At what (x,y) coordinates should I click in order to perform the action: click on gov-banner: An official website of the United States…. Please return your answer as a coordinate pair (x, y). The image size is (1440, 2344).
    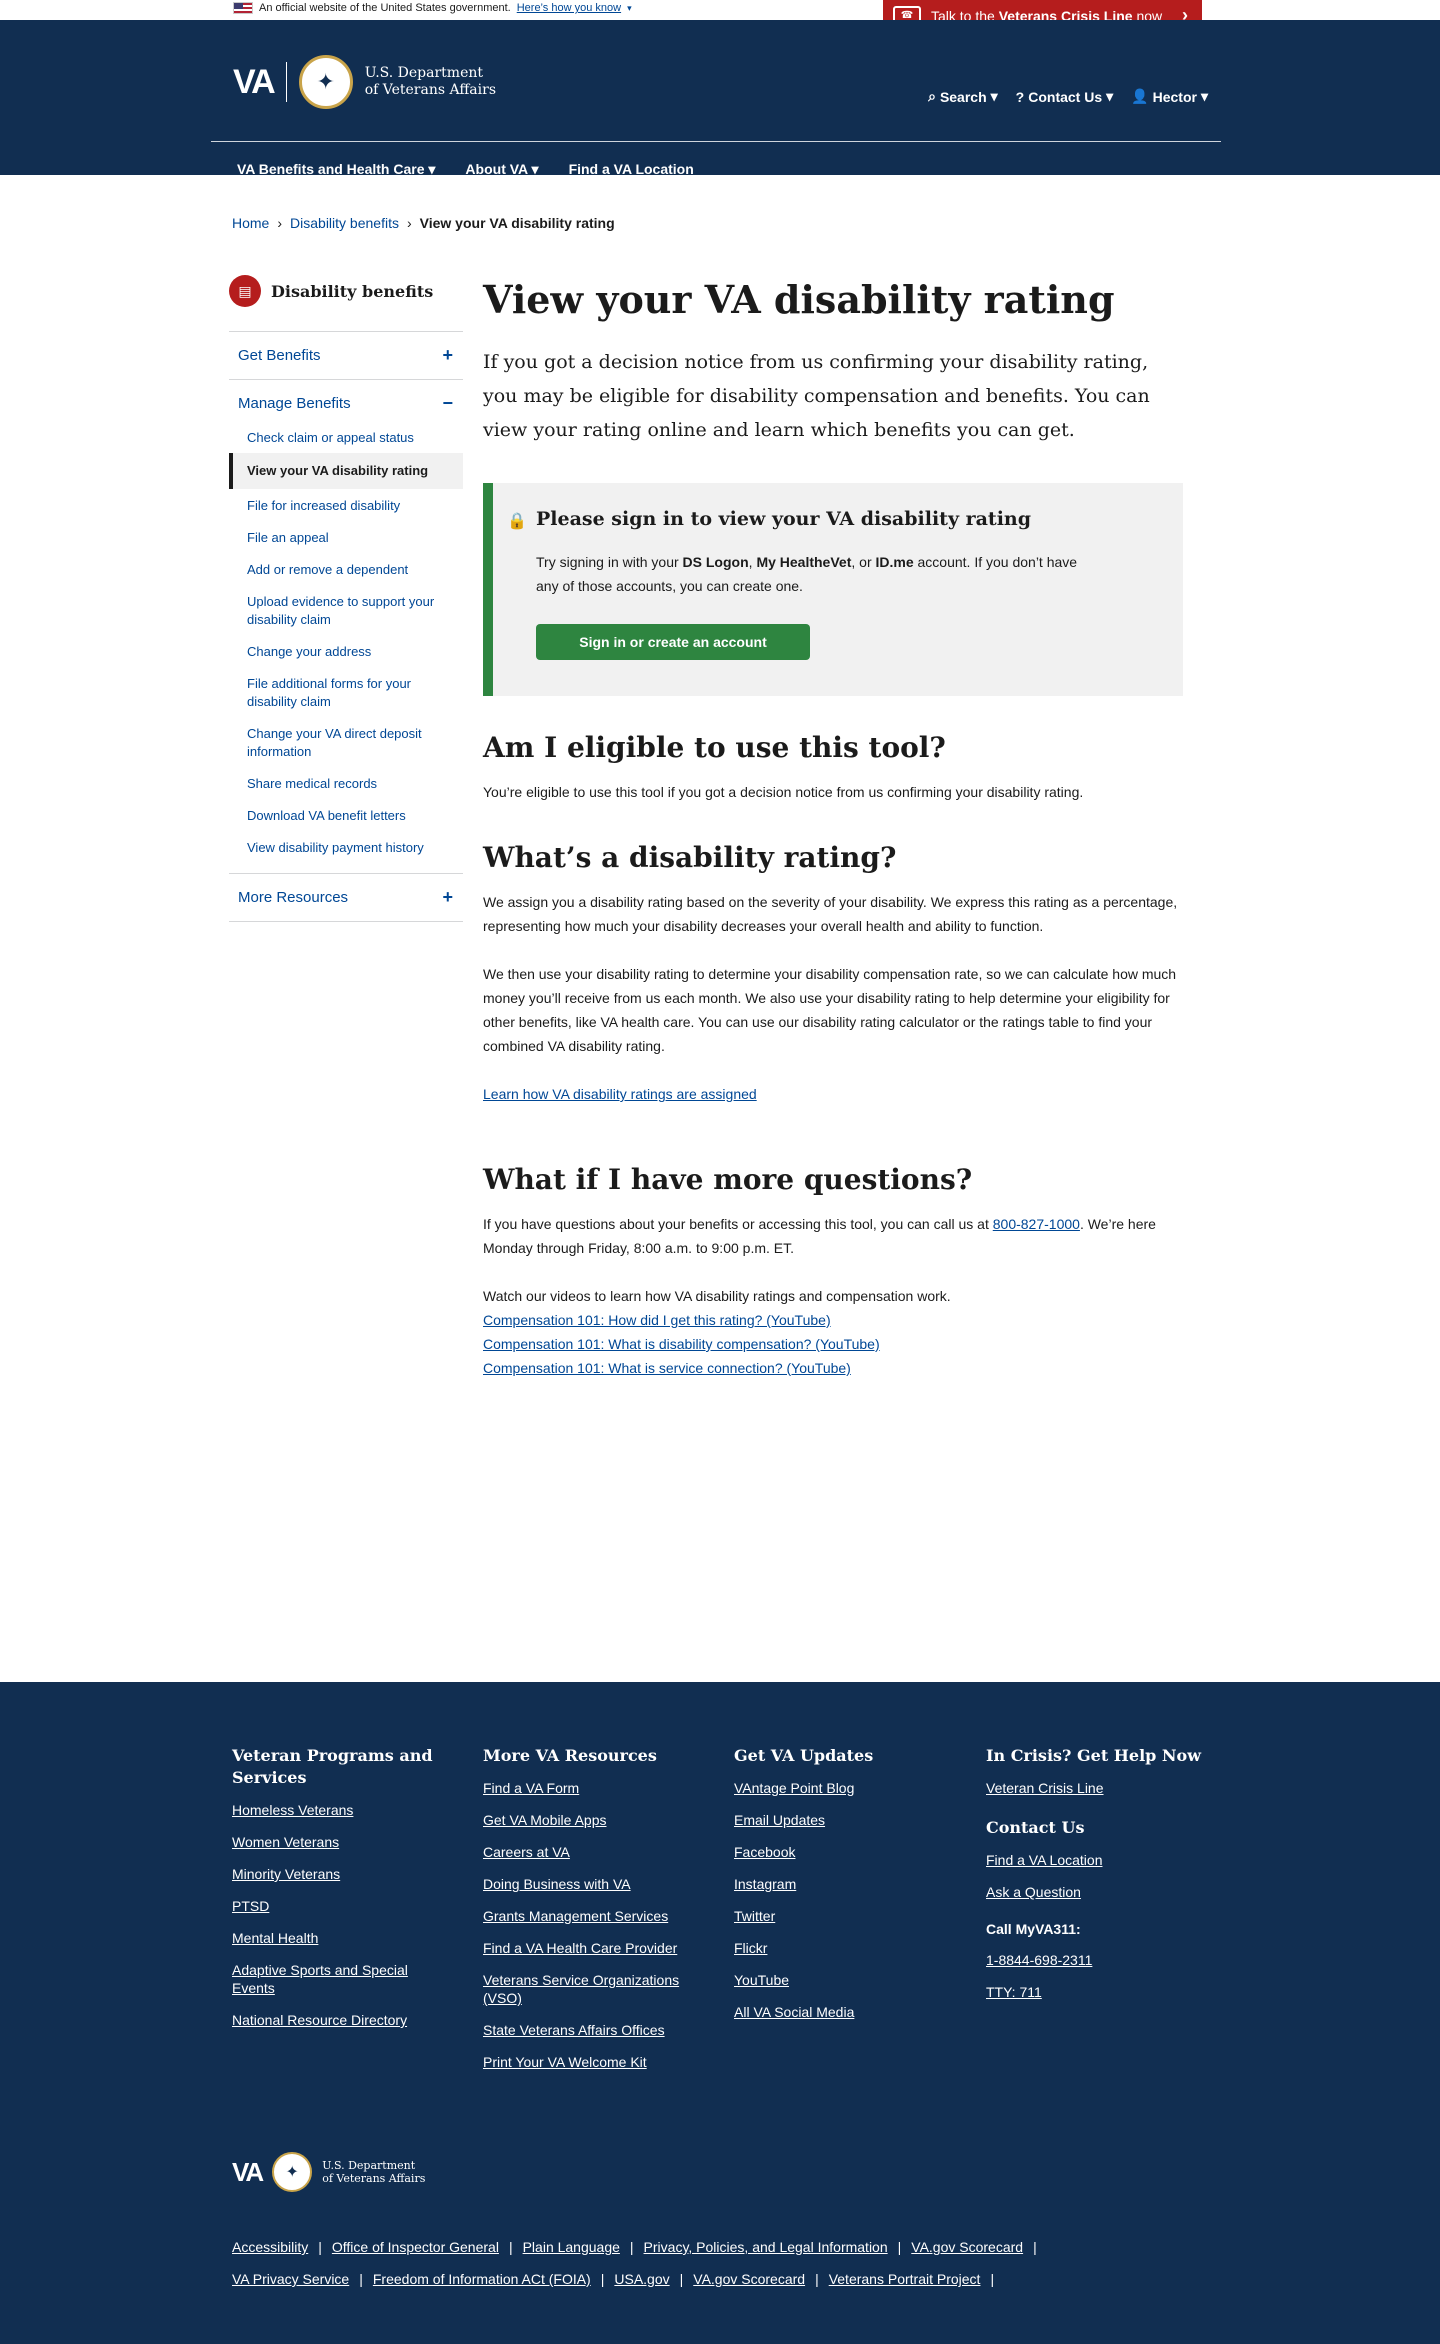
    Looking at the image, I should click on (720, 15).